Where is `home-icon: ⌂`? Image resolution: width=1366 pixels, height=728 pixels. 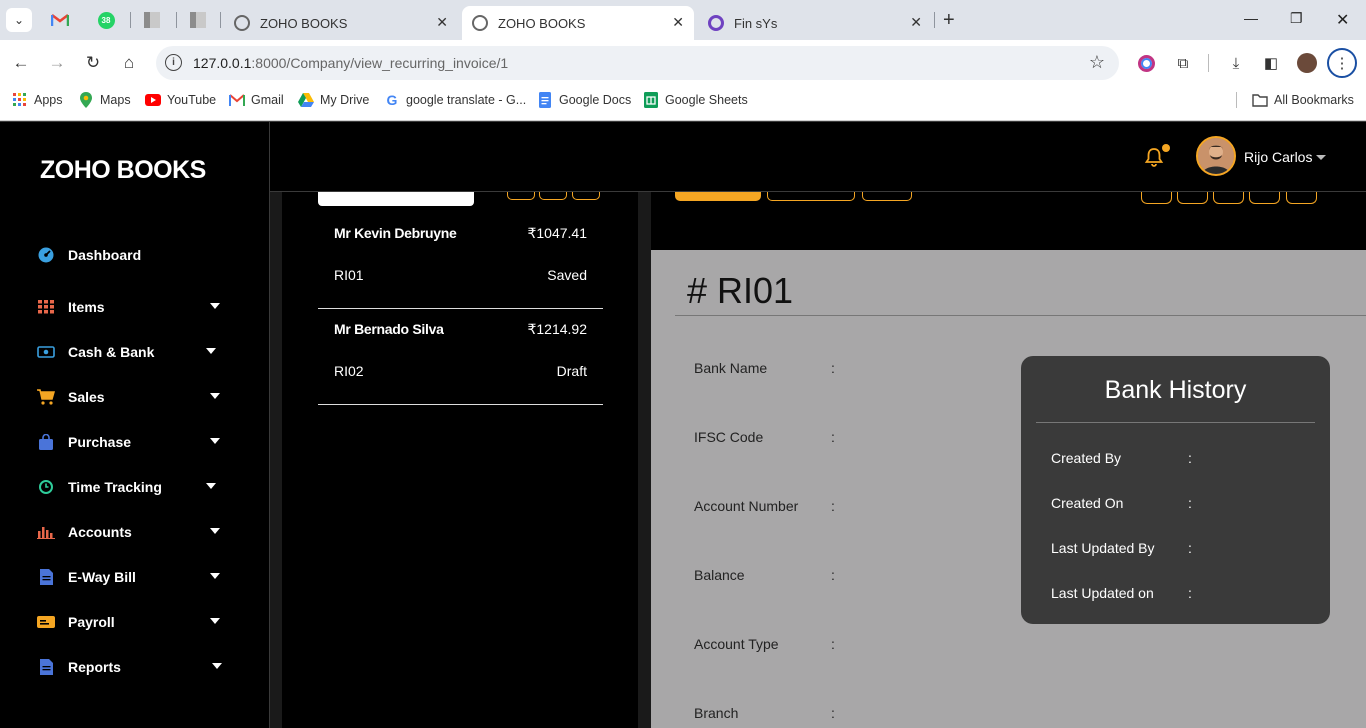
home-icon: ⌂ is located at coordinates (129, 63).